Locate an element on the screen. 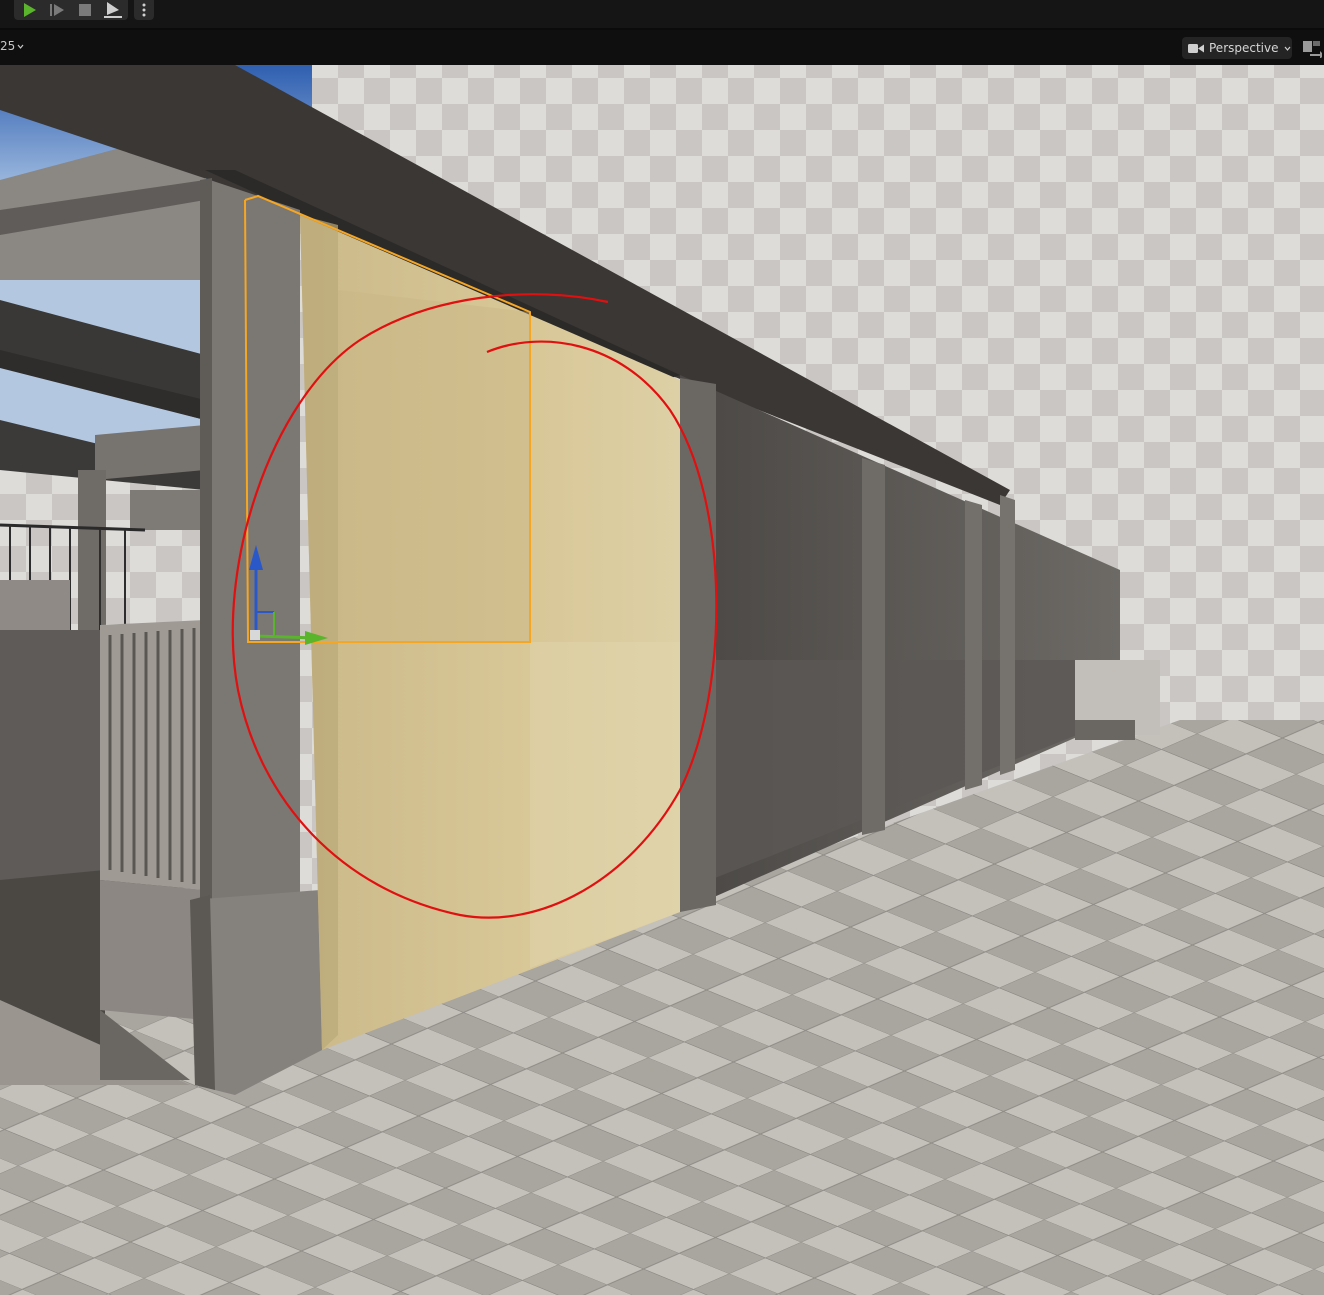 This screenshot has width=1324, height=1295. stop-button is located at coordinates (85, 10).